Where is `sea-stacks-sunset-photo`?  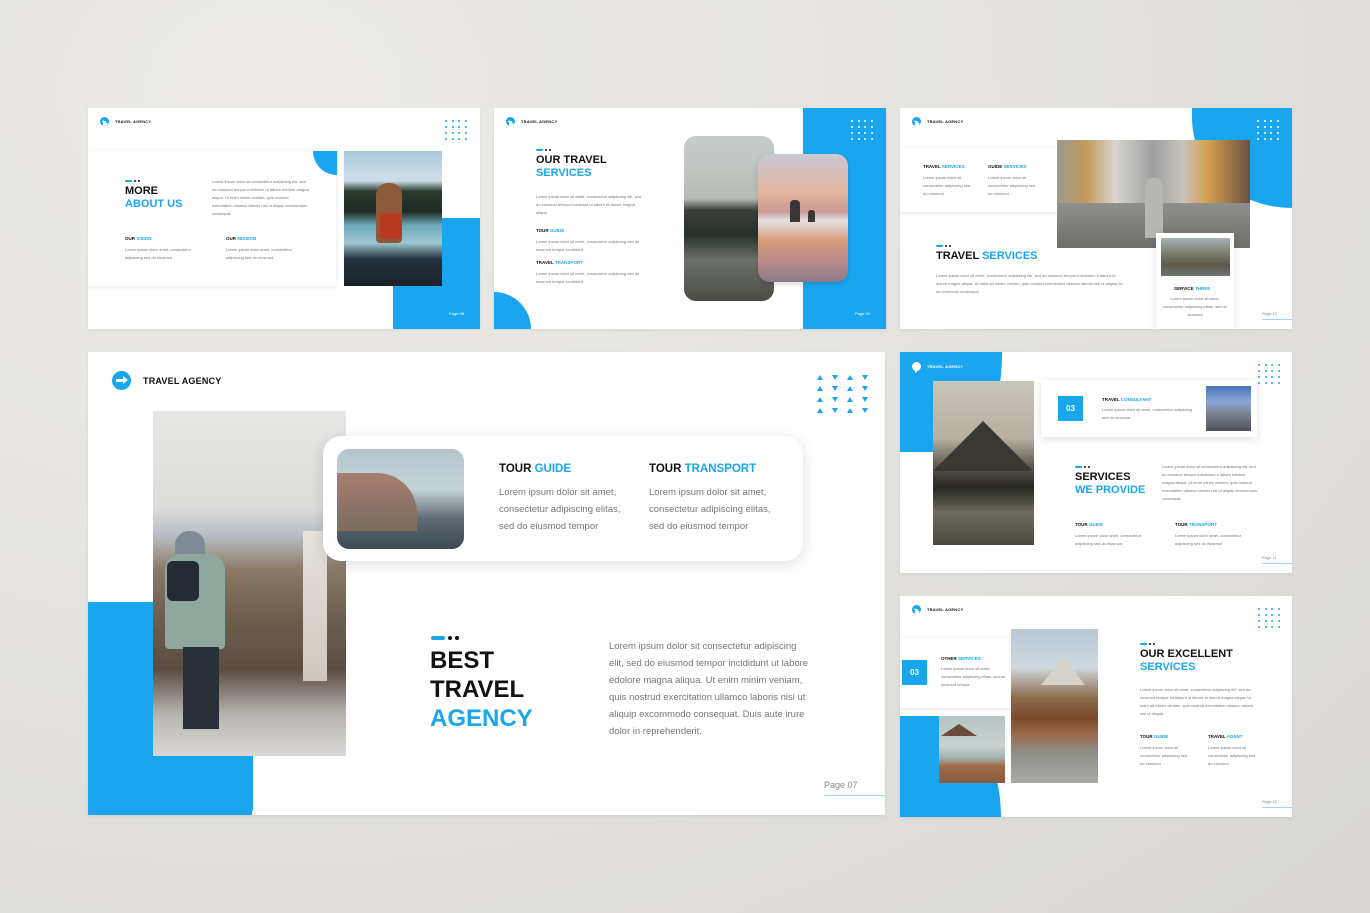 sea-stacks-sunset-photo is located at coordinates (803, 218).